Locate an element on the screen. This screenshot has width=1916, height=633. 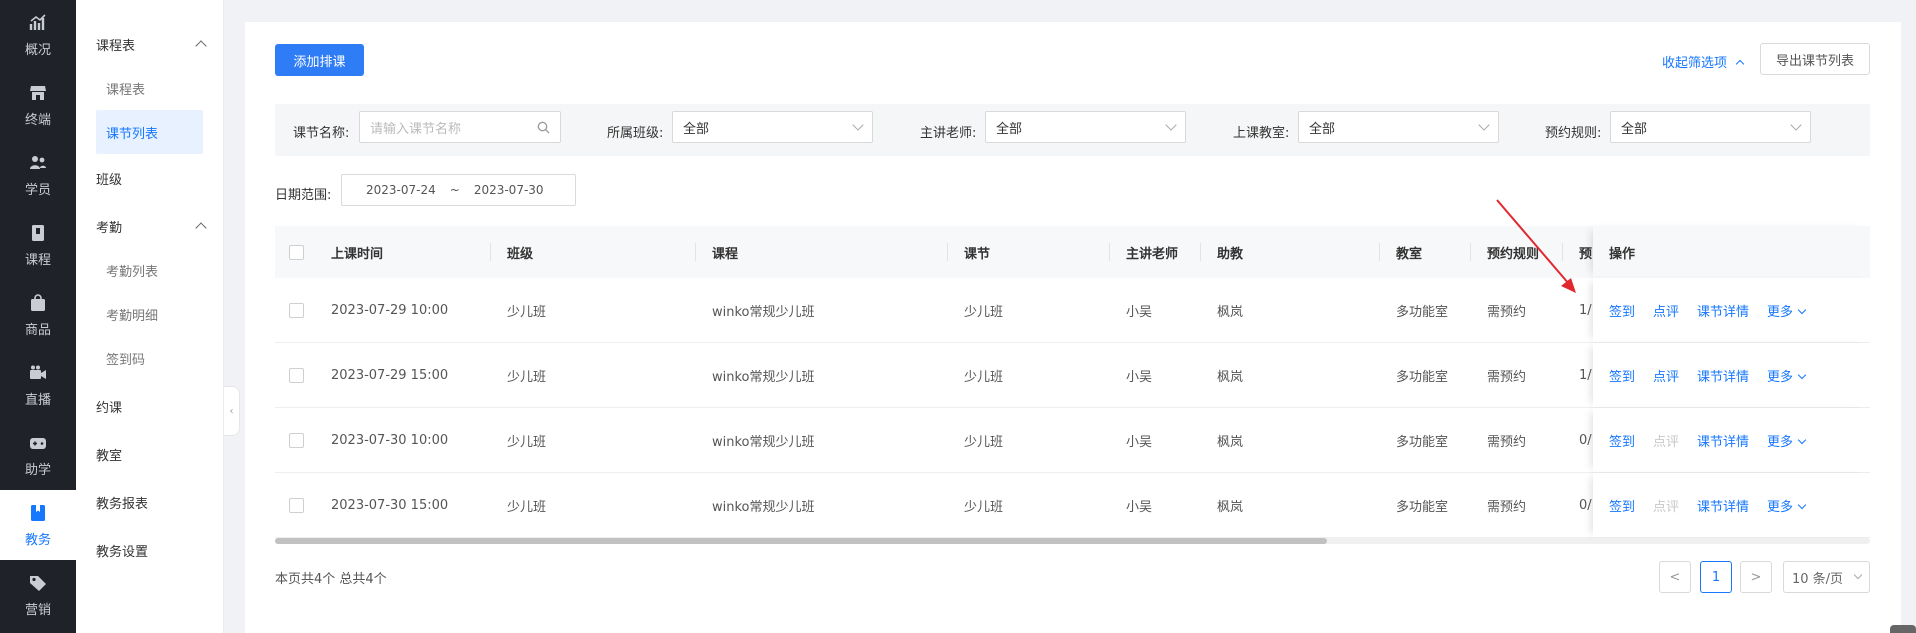
col-lesson: 课节 is located at coordinates (977, 252).